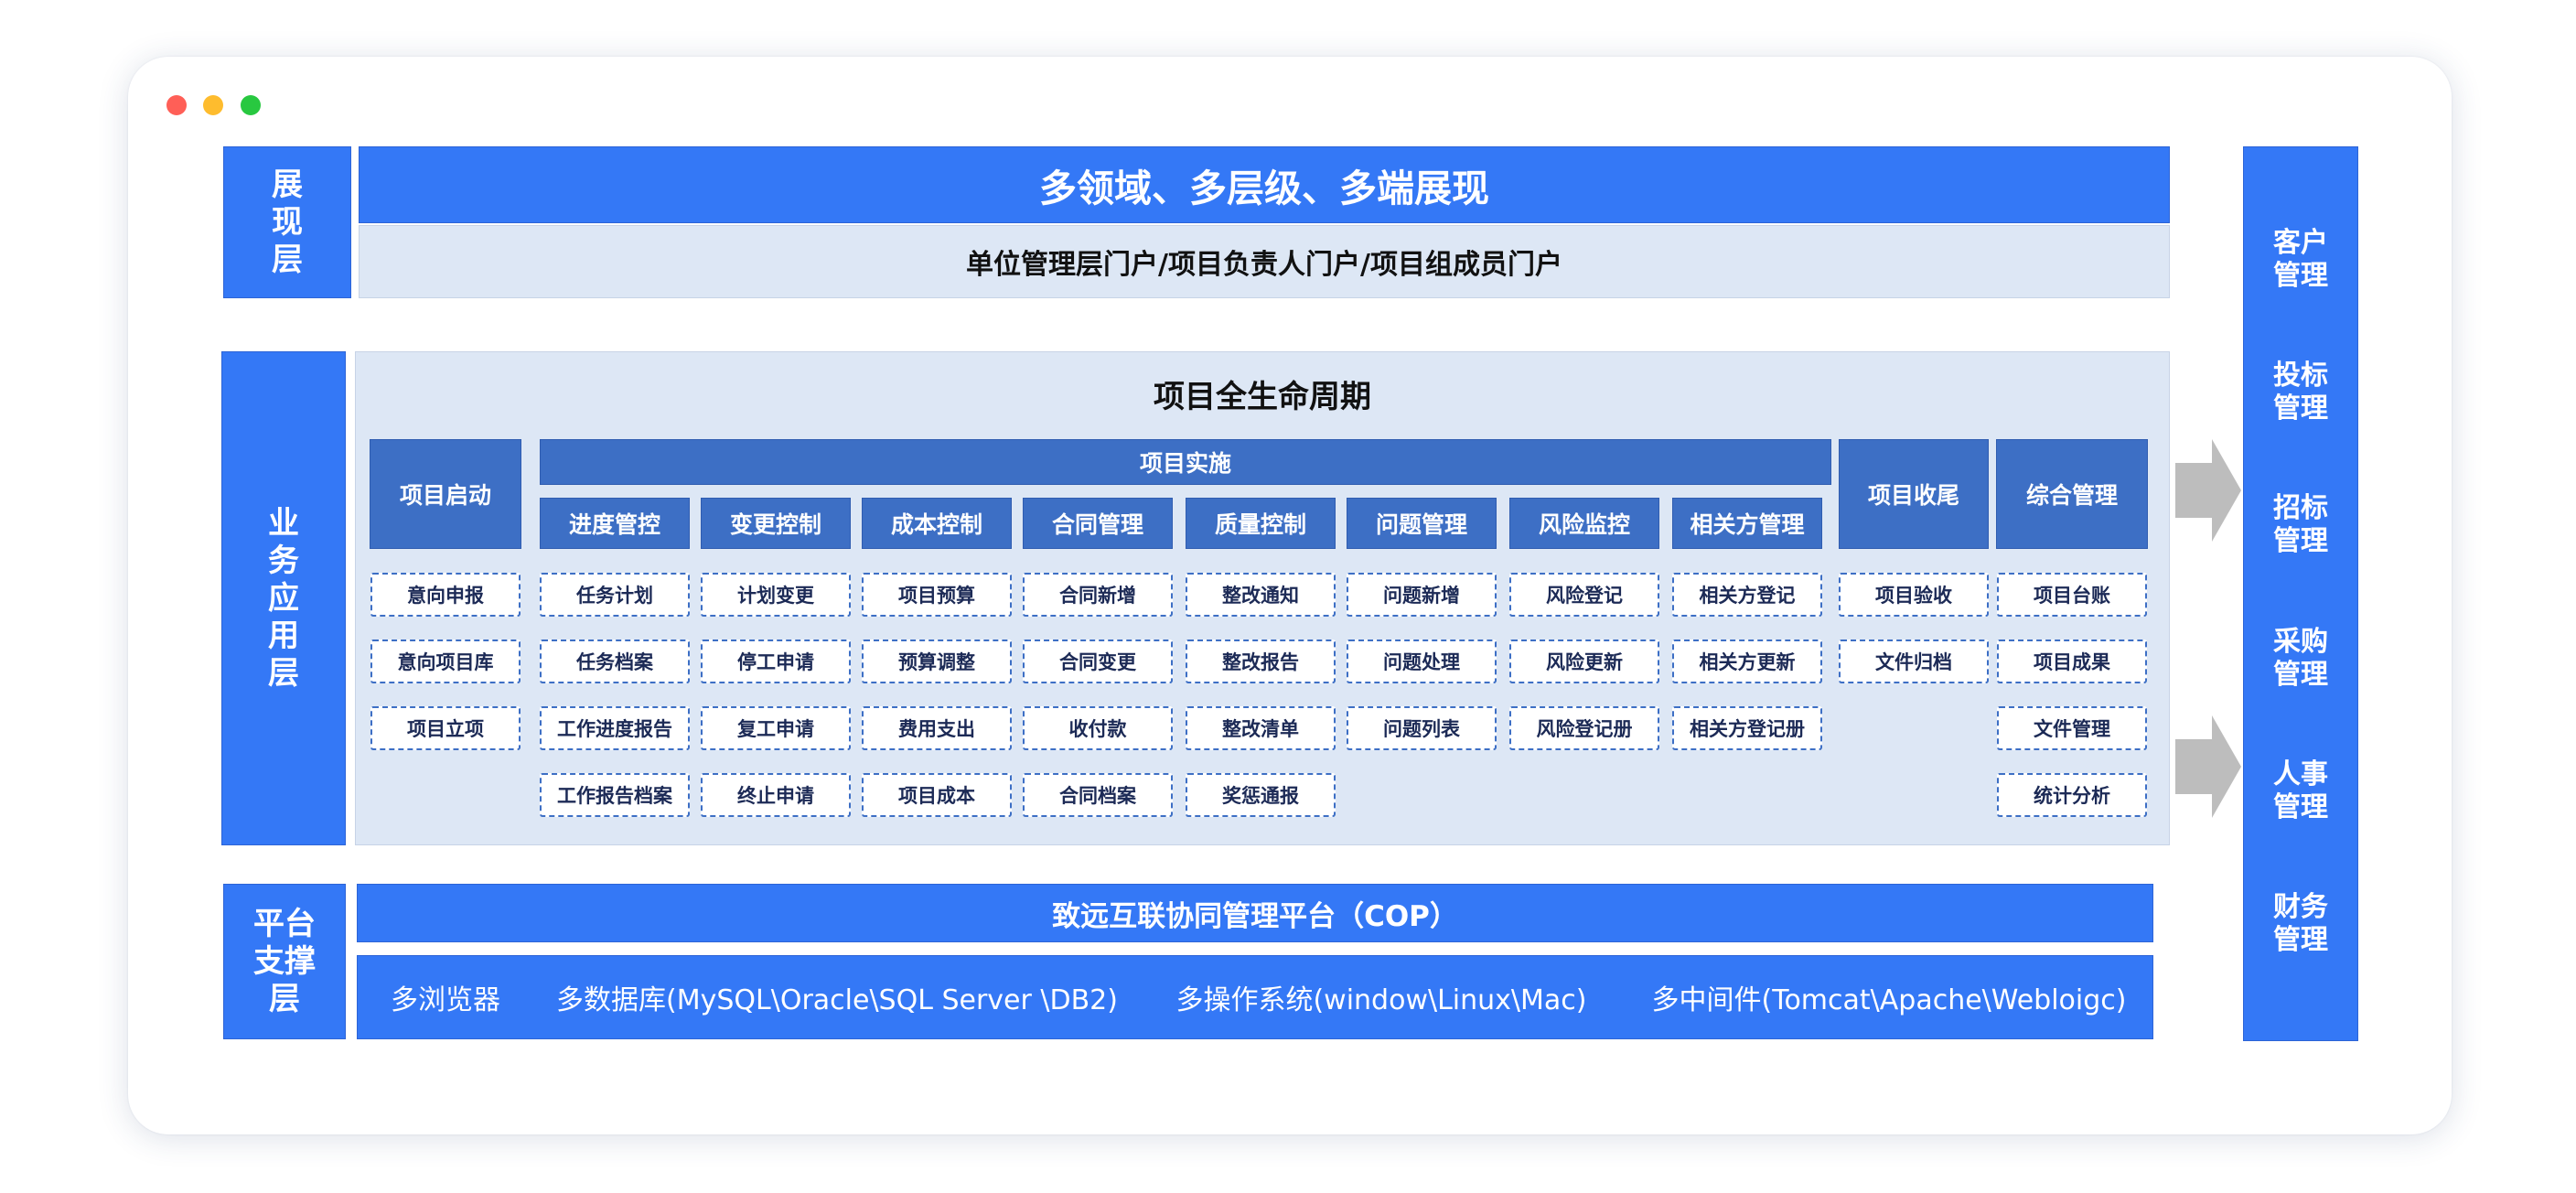 The image size is (2576, 1193). I want to click on module-item: 整改报告, so click(1261, 661).